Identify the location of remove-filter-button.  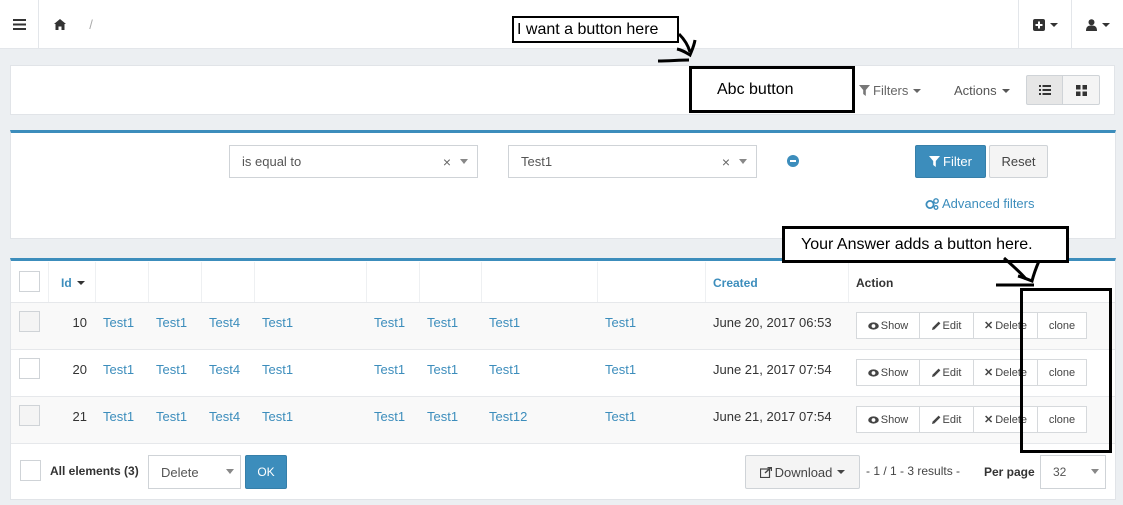
(793, 162).